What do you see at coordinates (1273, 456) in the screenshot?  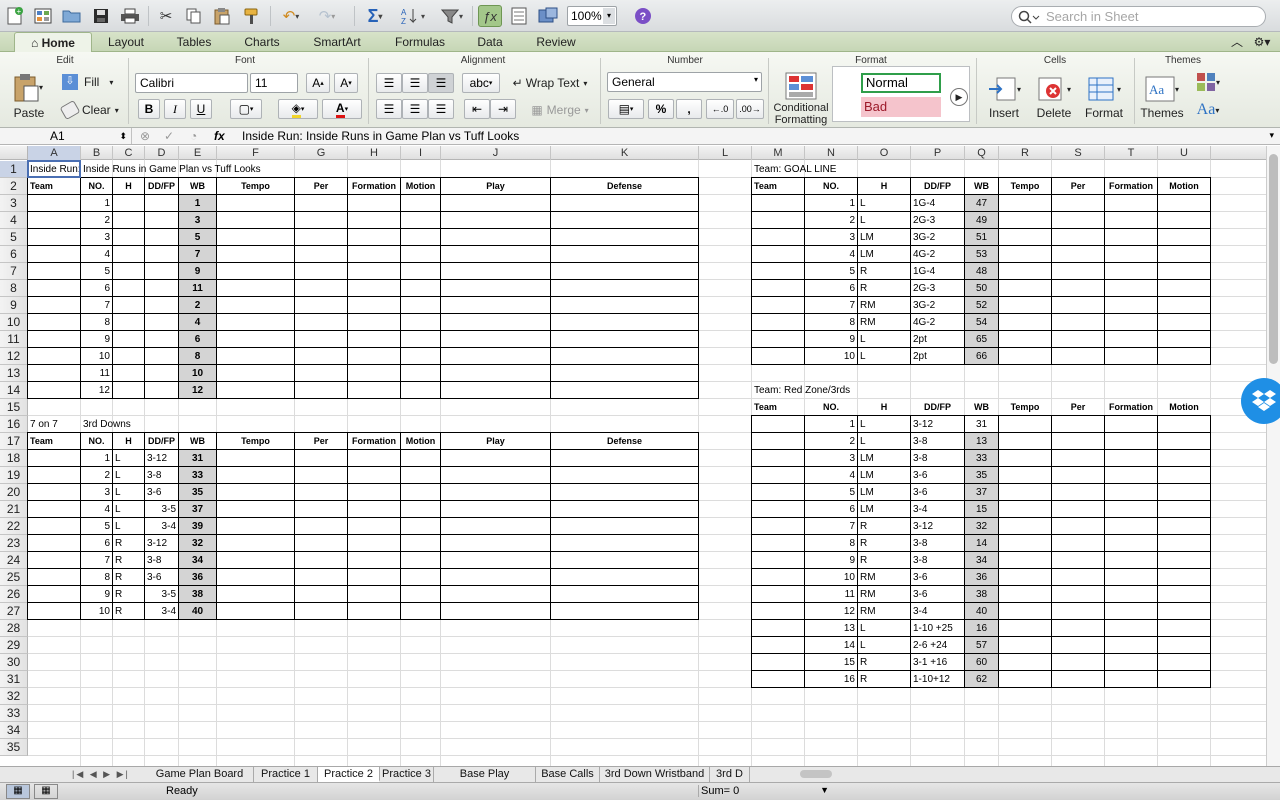 I see `vertical-scrollbar` at bounding box center [1273, 456].